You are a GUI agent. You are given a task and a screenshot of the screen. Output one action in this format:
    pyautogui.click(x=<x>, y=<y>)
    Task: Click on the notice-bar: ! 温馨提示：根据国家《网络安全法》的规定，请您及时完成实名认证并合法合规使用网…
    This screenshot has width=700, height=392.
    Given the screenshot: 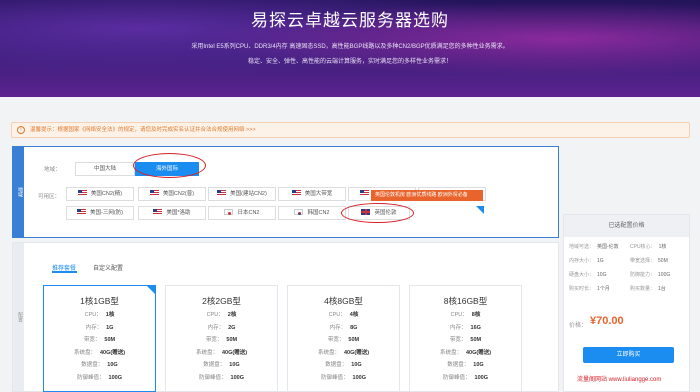 What is the action you would take?
    pyautogui.click(x=350, y=130)
    